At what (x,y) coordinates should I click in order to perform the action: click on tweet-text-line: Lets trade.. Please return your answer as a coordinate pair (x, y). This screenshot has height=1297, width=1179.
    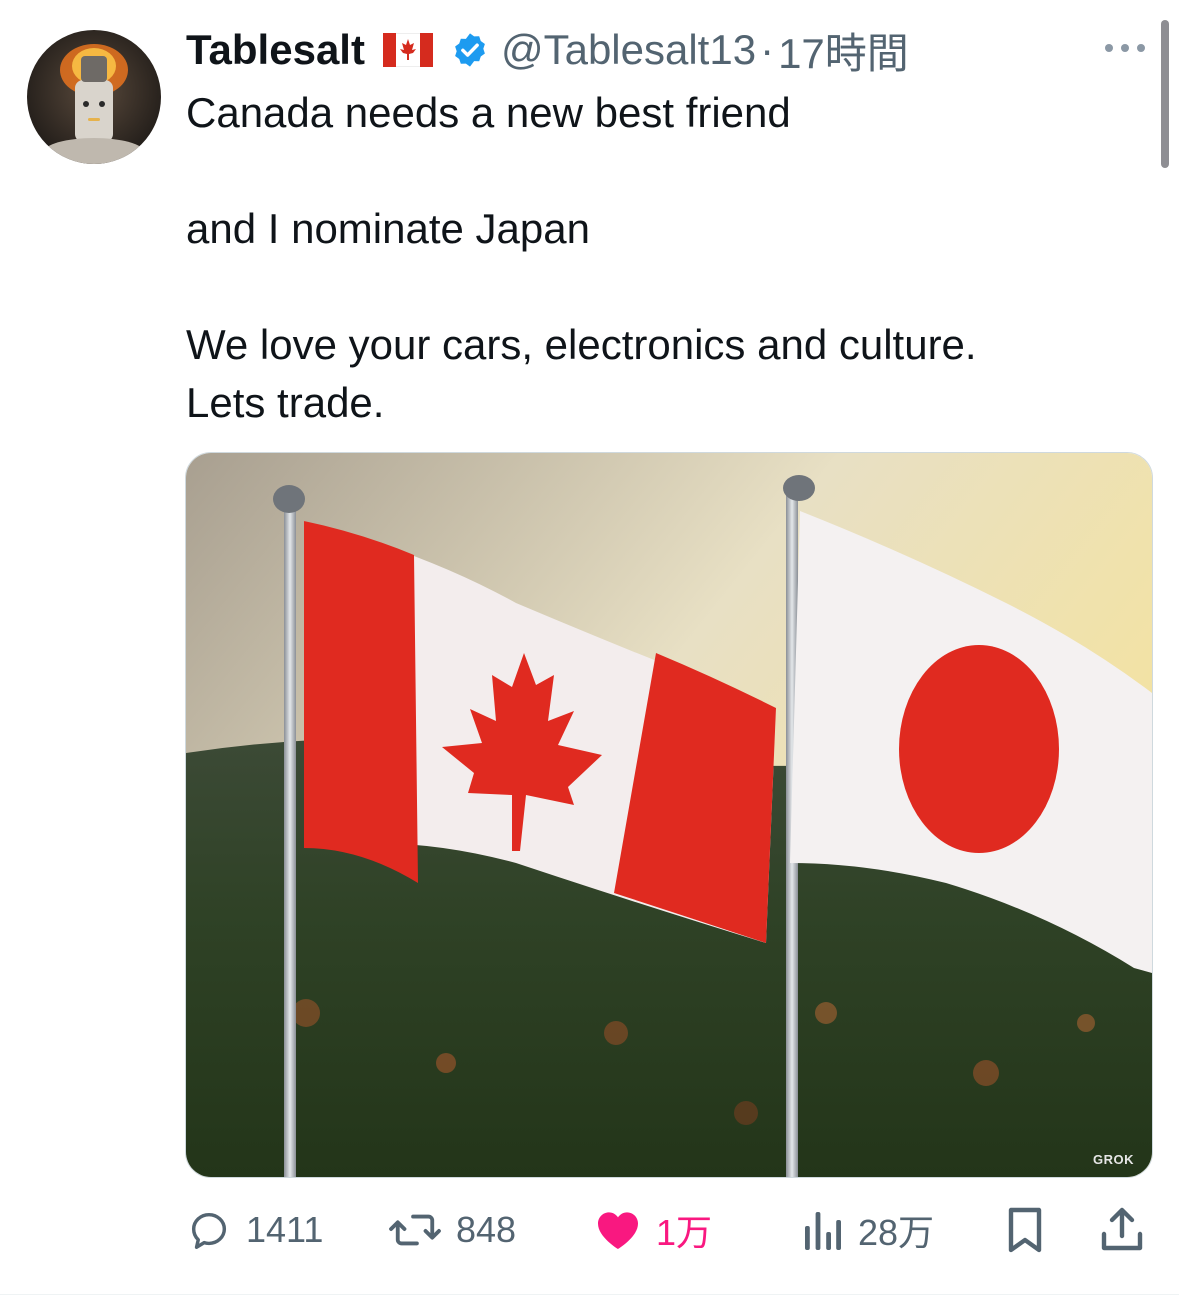
    Looking at the image, I should click on (285, 402).